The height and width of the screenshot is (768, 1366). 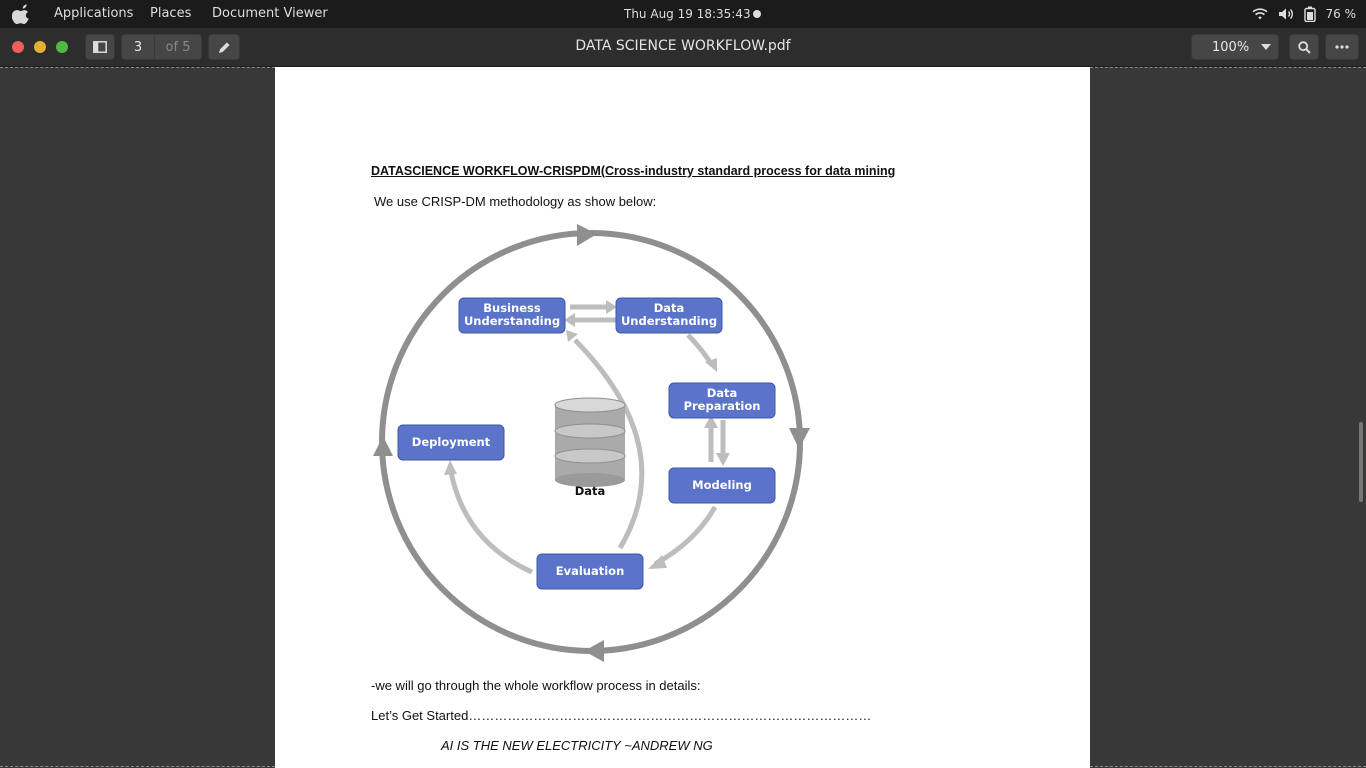 What do you see at coordinates (687, 14) in the screenshot?
I see `clock: Thu Aug 19 18:35:43` at bounding box center [687, 14].